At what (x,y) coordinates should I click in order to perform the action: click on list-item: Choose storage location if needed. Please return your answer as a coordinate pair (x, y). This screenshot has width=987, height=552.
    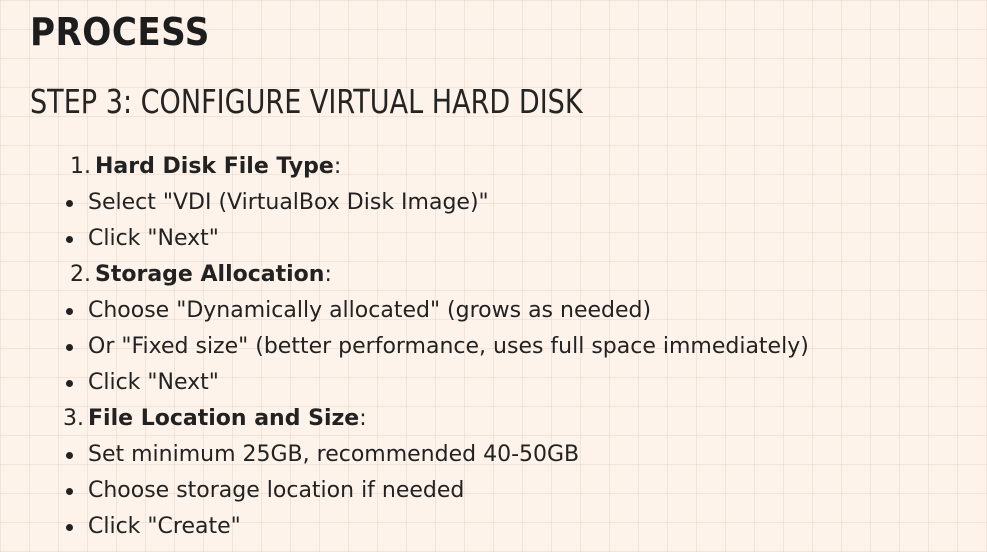
    Looking at the image, I should click on (493, 491).